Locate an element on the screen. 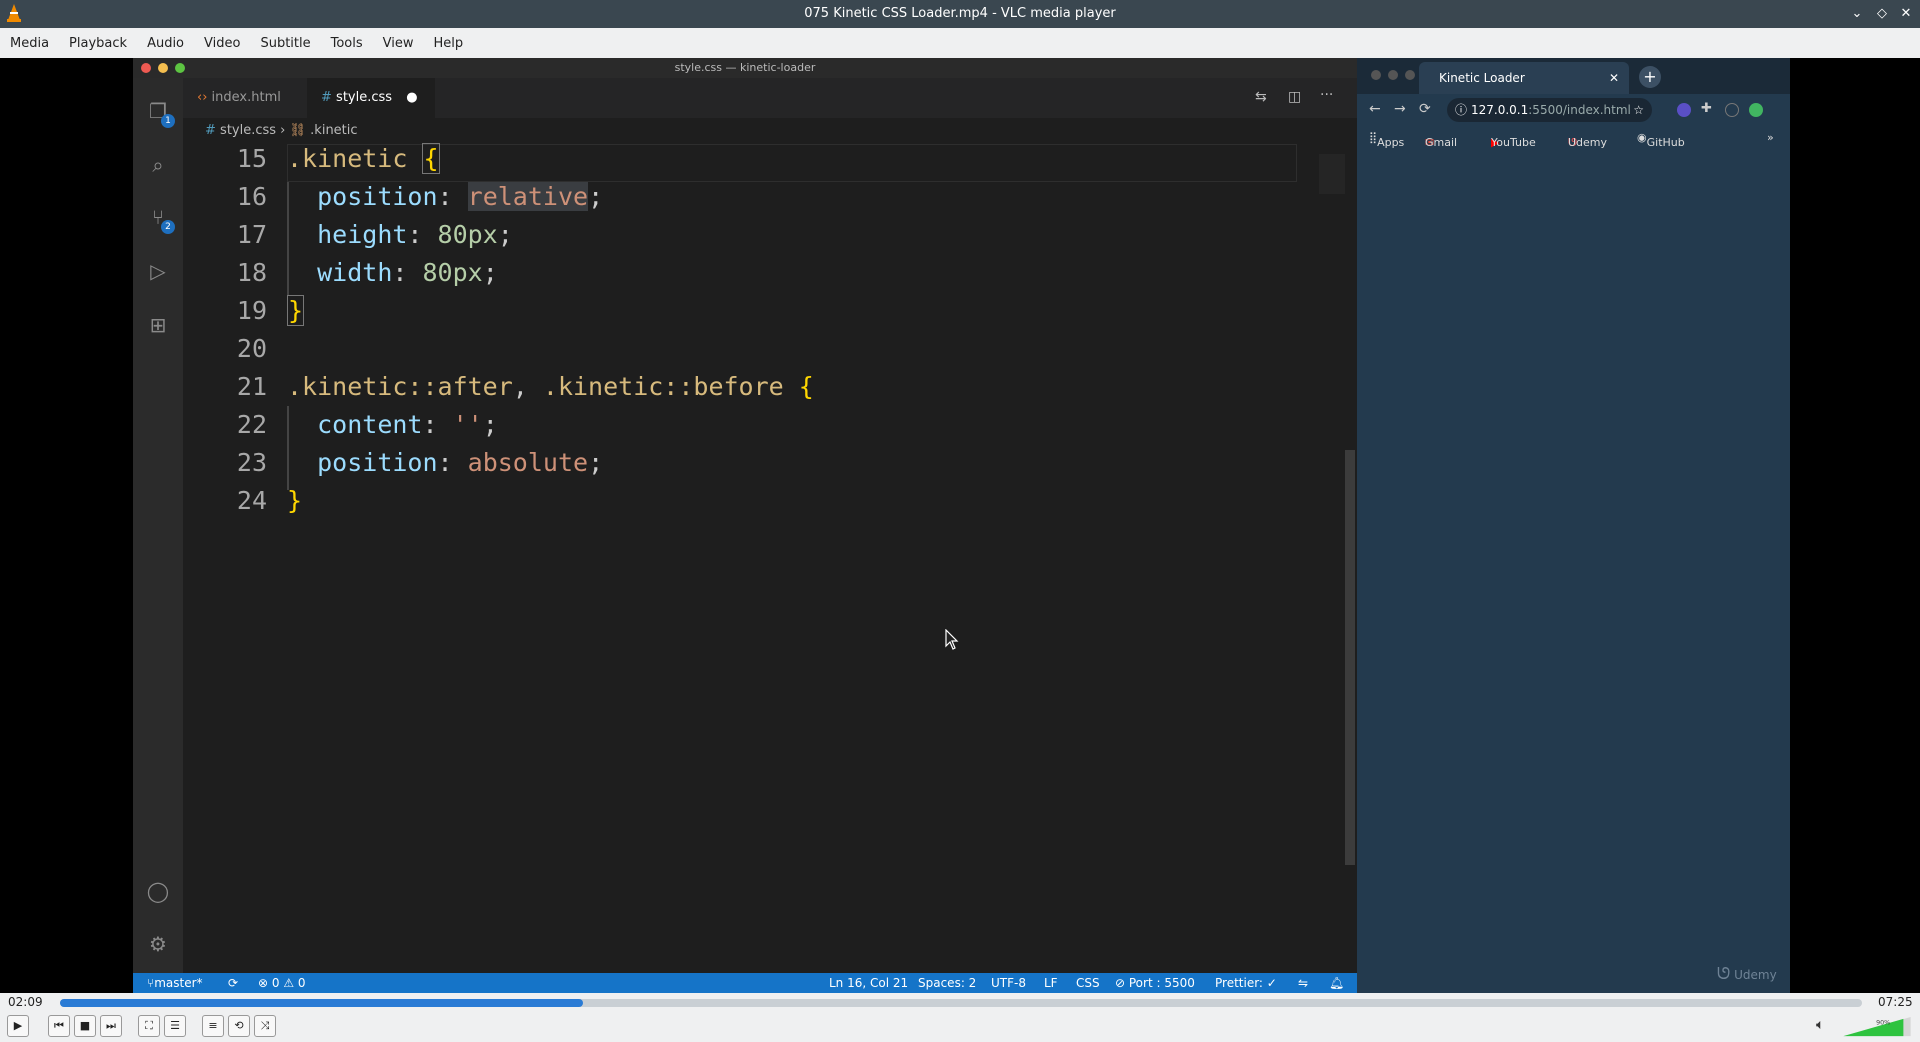  udemy-watermark: ᘎ Udemy is located at coordinates (1747, 973).